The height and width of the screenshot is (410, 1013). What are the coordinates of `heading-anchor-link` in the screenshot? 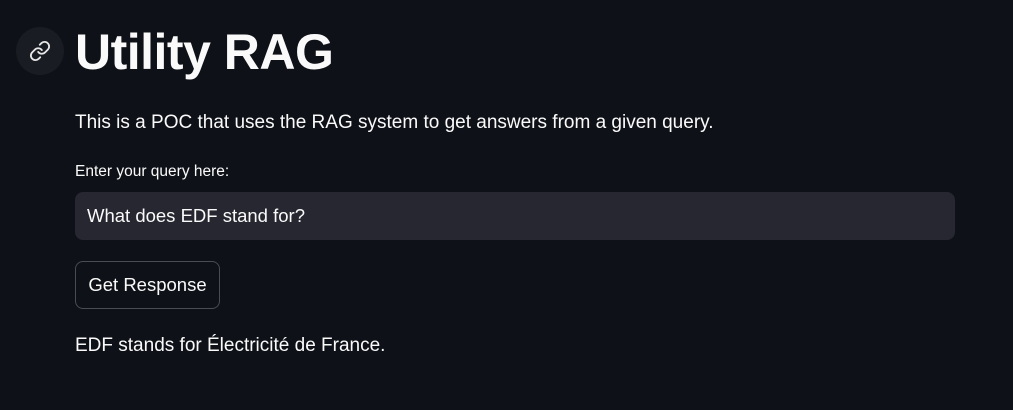 It's located at (40, 51).